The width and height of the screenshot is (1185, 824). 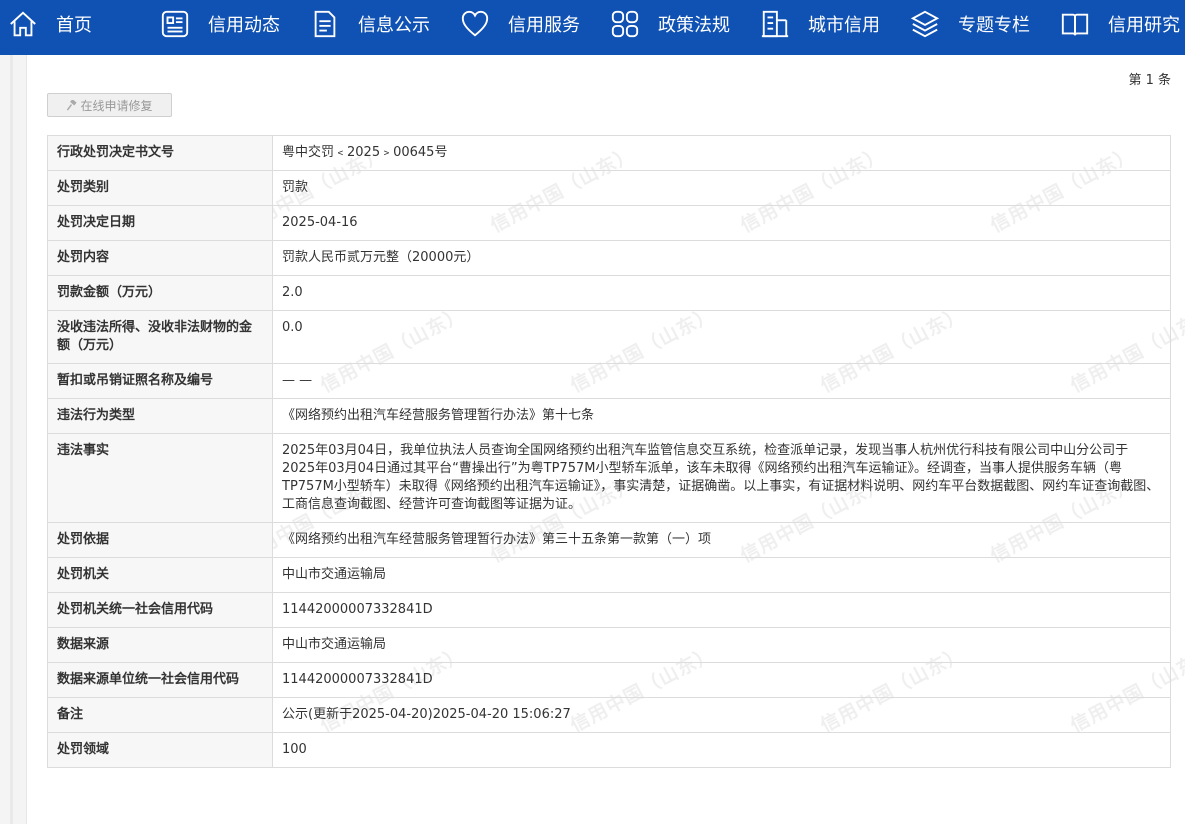 What do you see at coordinates (160, 715) in the screenshot?
I see `field-label: 备注` at bounding box center [160, 715].